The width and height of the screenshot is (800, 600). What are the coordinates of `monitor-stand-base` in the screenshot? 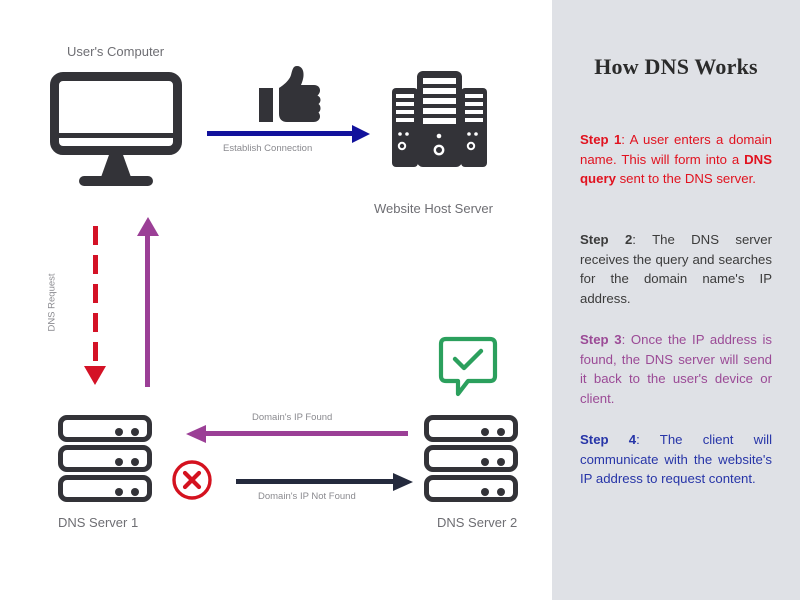 It's located at (116, 181).